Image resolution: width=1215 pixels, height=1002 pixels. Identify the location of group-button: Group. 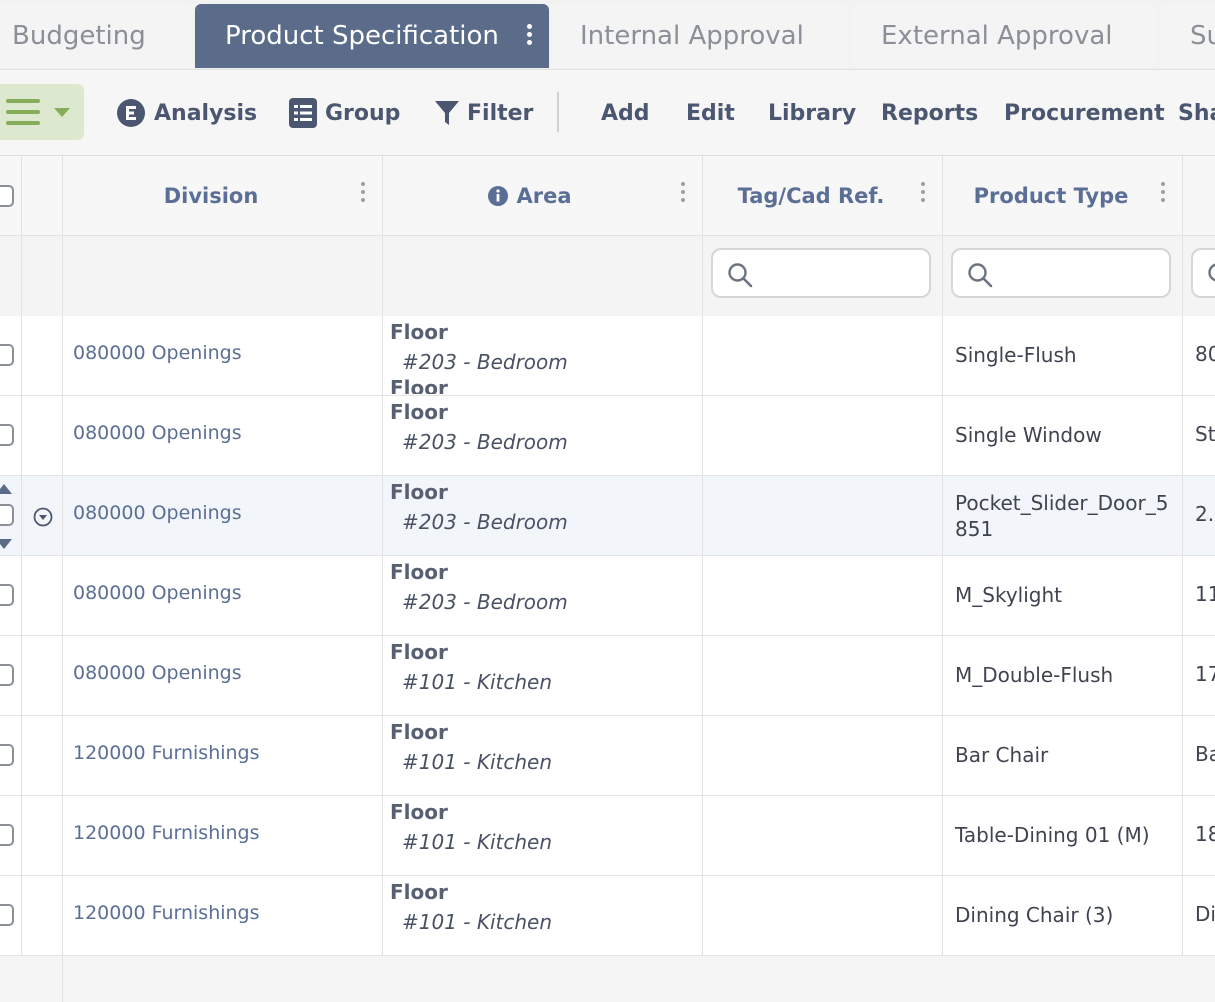
(344, 113).